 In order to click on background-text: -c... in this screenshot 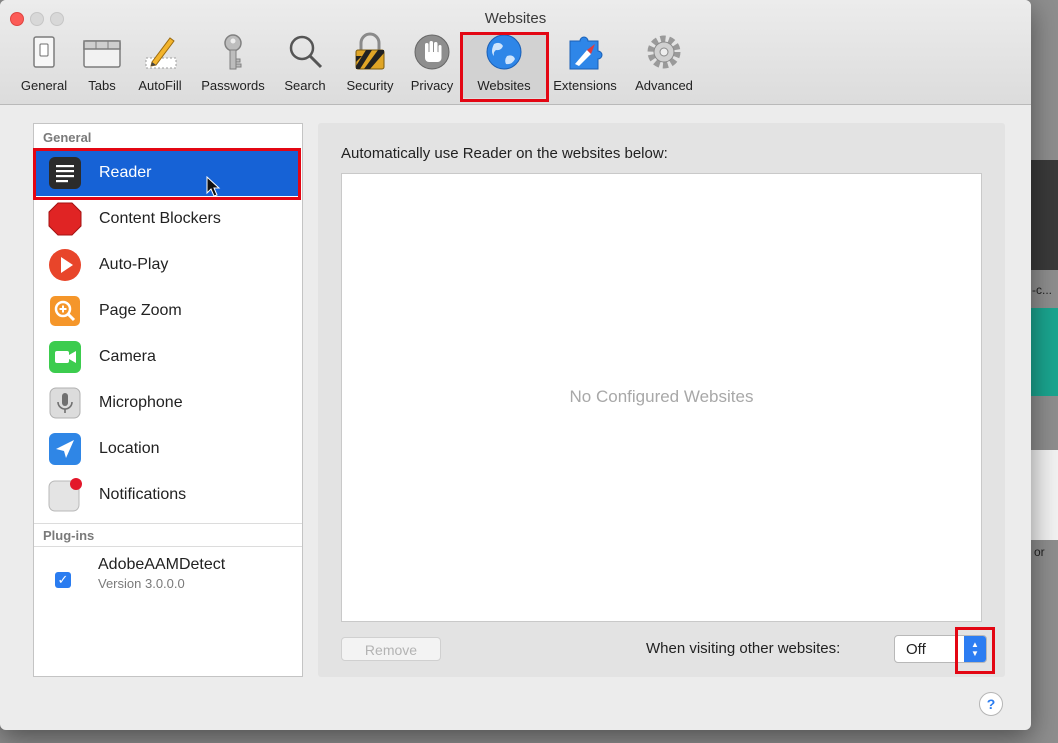, I will do `click(1042, 290)`.